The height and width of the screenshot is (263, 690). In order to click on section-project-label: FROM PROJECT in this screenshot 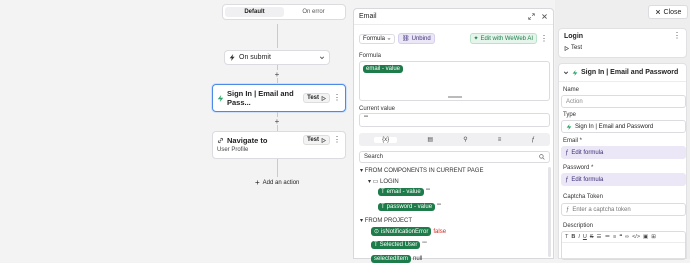, I will do `click(388, 221)`.